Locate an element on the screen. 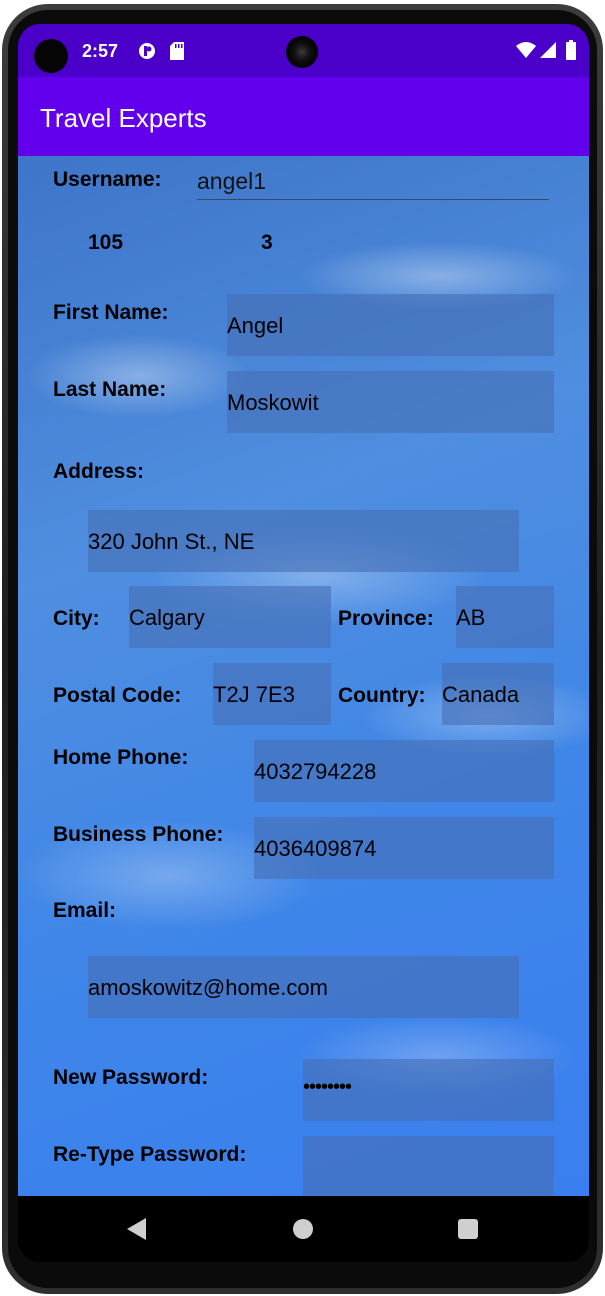  city-field: Calgary is located at coordinates (230, 617).